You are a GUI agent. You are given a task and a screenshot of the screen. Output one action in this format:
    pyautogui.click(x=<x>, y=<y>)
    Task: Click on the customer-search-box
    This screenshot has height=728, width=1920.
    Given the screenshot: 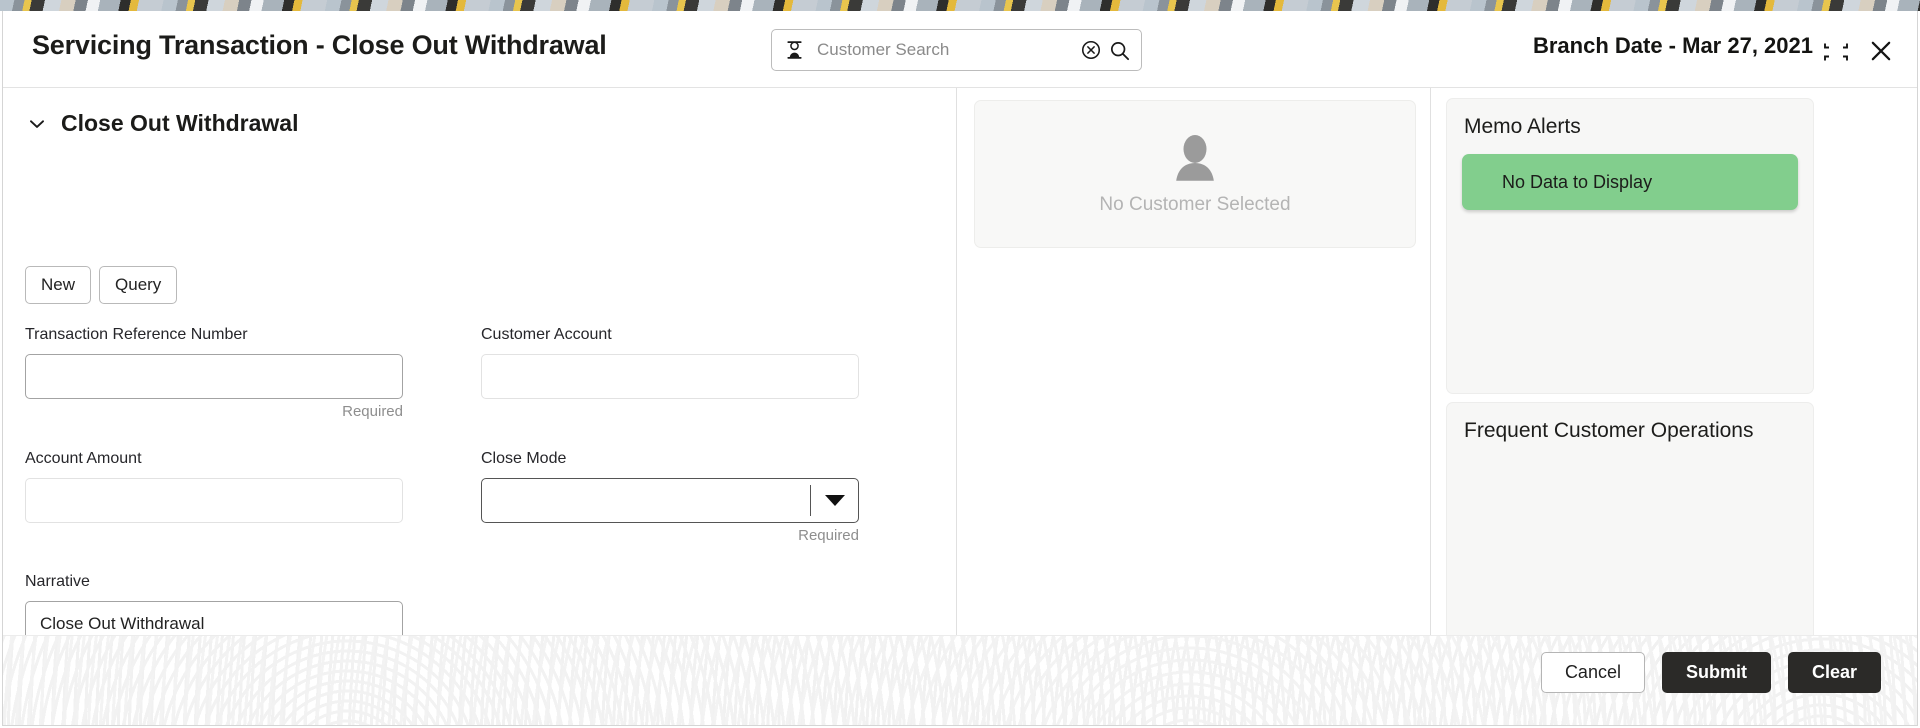 What is the action you would take?
    pyautogui.click(x=956, y=50)
    